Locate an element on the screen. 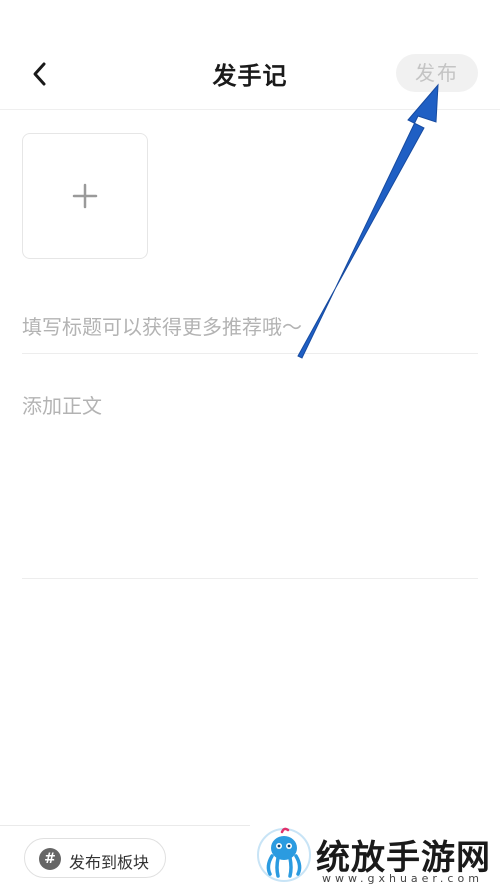  header-bar: 发手记 发布 is located at coordinates (250, 55).